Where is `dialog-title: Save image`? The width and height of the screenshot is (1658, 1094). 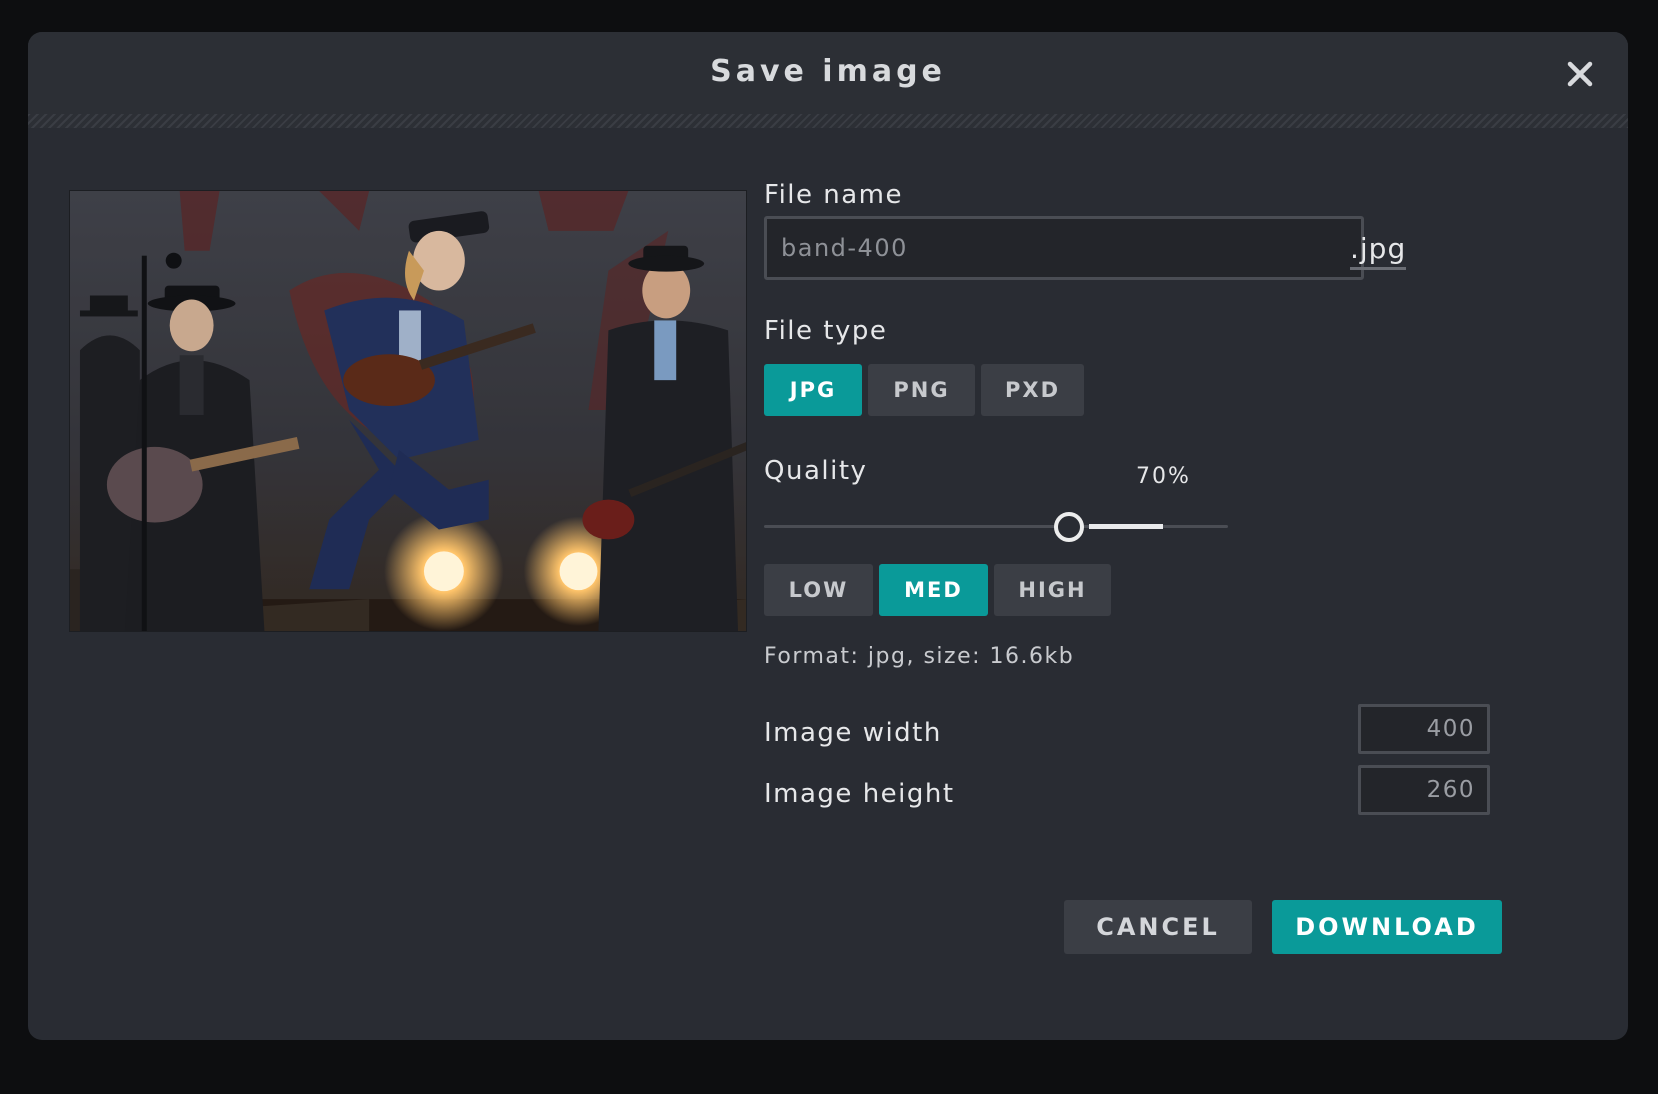 dialog-title: Save image is located at coordinates (828, 71).